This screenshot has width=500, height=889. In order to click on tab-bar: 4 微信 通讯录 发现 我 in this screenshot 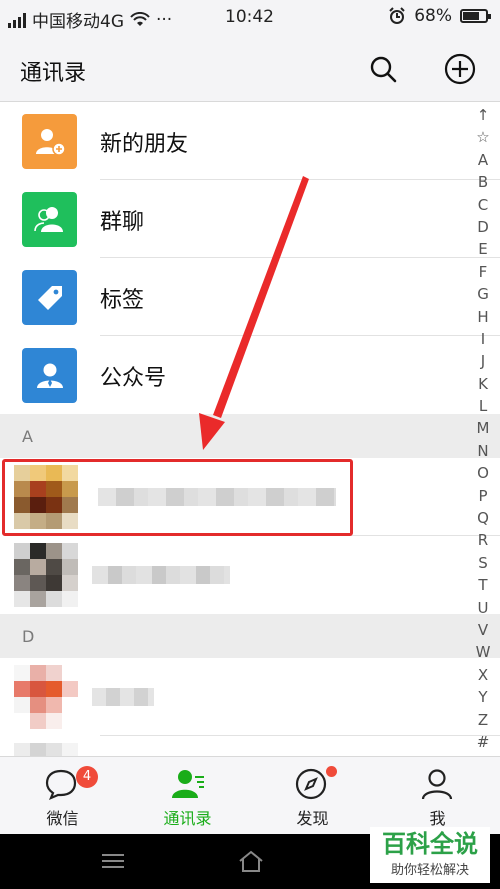, I will do `click(250, 795)`.